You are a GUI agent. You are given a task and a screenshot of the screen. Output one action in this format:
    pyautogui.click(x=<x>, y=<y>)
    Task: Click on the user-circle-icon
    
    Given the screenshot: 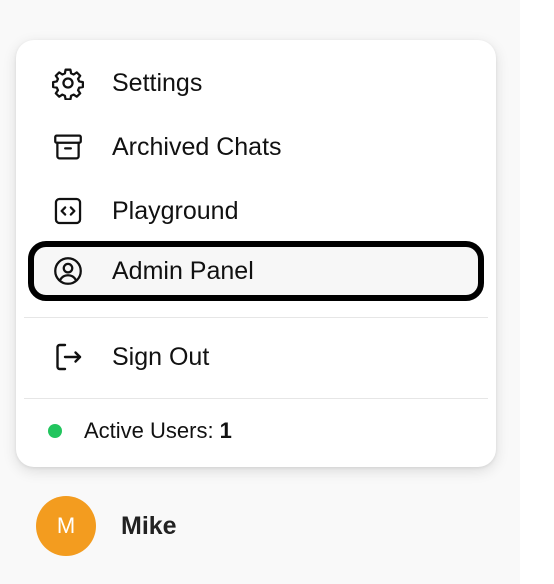 What is the action you would take?
    pyautogui.click(x=68, y=271)
    